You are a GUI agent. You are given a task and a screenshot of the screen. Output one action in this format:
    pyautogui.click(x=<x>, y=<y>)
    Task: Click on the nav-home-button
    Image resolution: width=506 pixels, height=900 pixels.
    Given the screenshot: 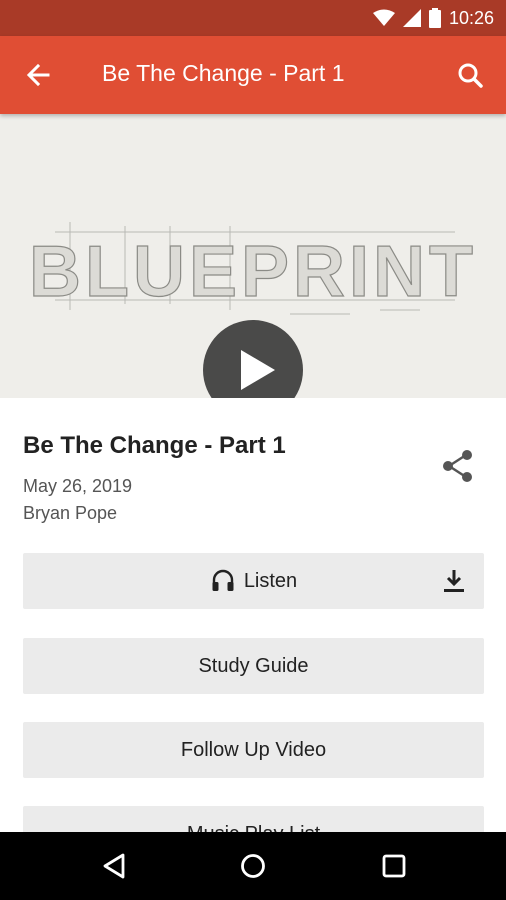 What is the action you would take?
    pyautogui.click(x=253, y=866)
    